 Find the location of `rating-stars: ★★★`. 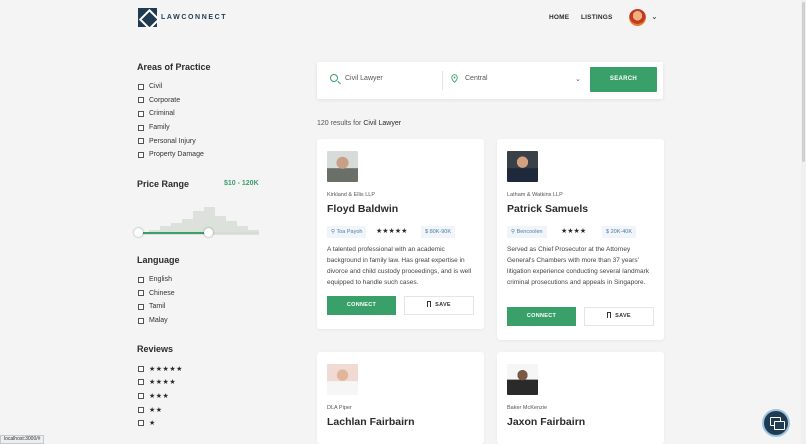

rating-stars: ★★★ is located at coordinates (159, 396).